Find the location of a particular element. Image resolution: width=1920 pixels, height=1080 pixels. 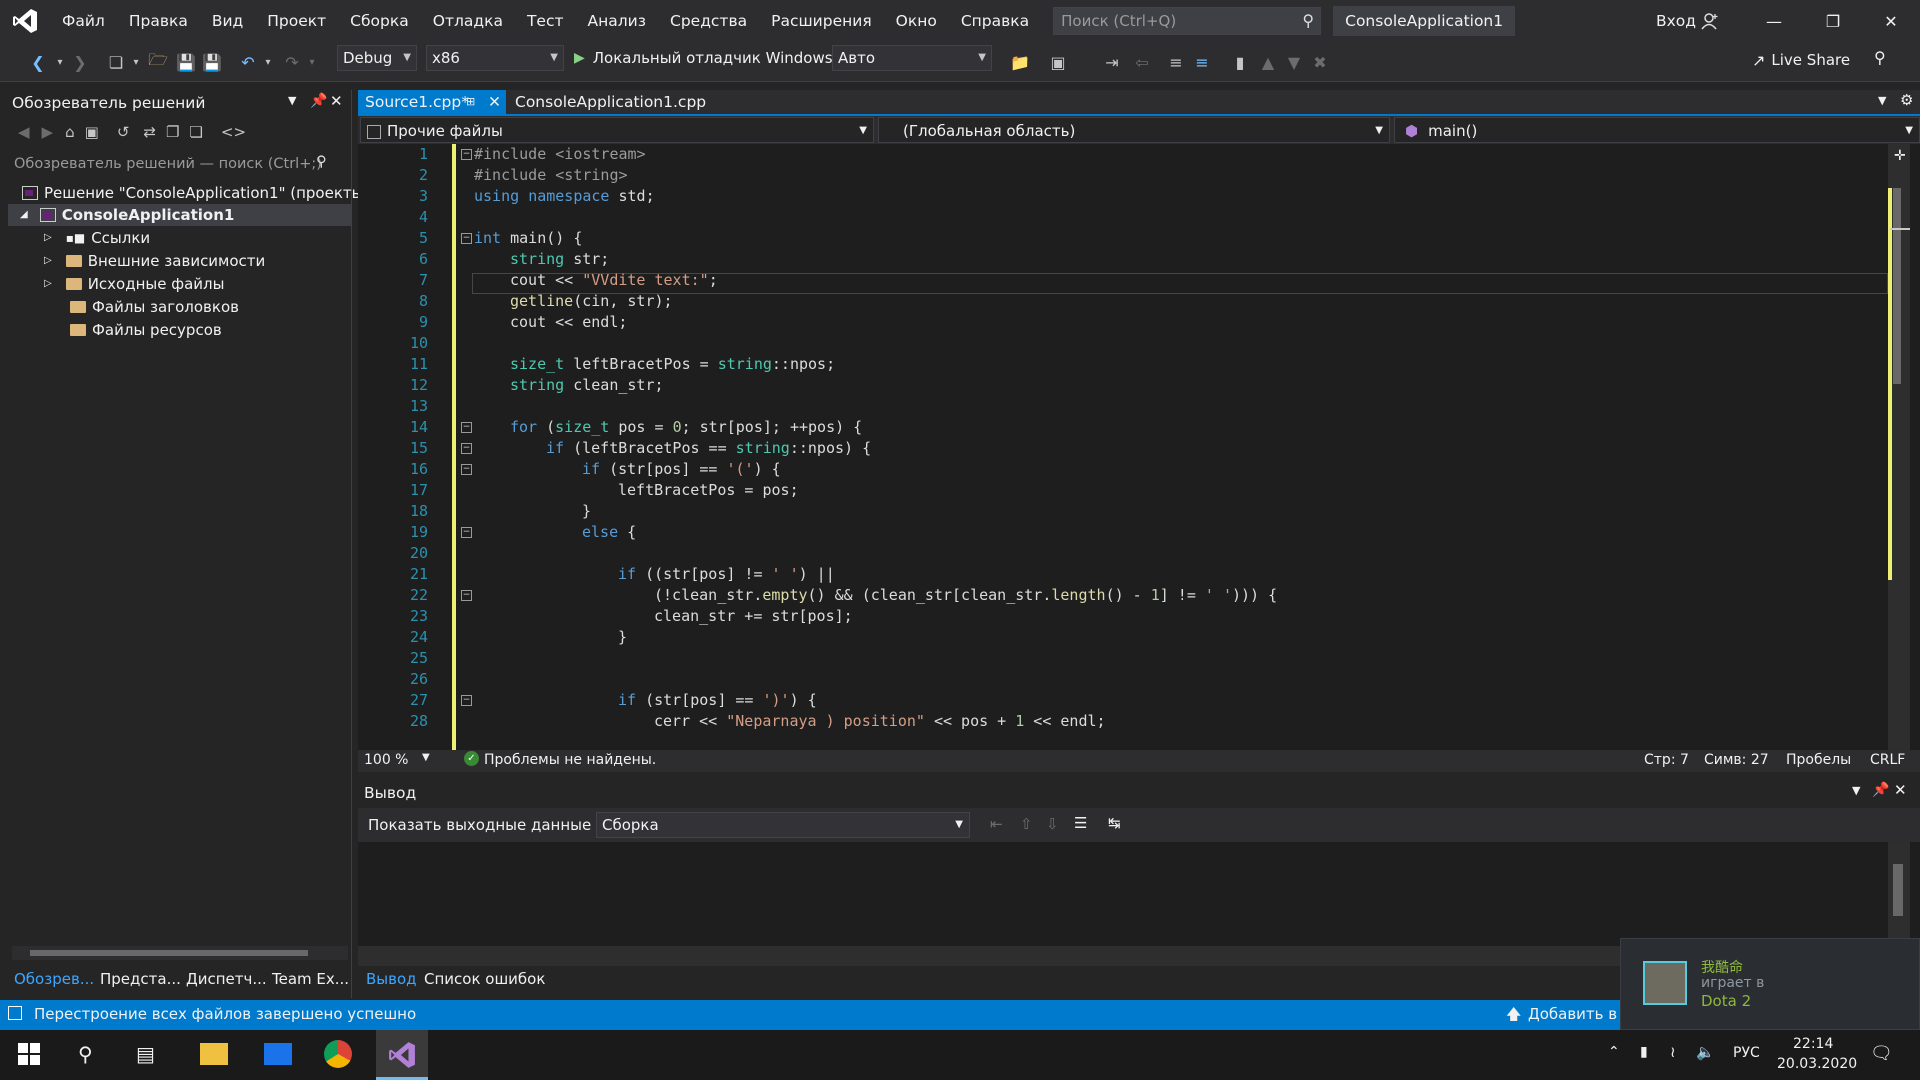

issues-status: Проблемы не найдены. is located at coordinates (570, 760).